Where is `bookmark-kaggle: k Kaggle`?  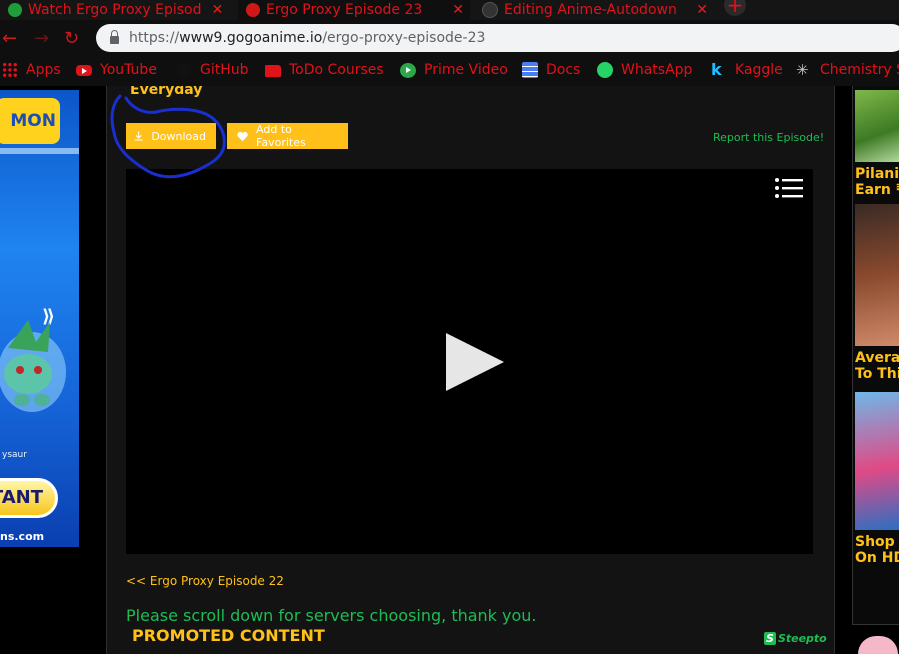 bookmark-kaggle: k Kaggle is located at coordinates (747, 69).